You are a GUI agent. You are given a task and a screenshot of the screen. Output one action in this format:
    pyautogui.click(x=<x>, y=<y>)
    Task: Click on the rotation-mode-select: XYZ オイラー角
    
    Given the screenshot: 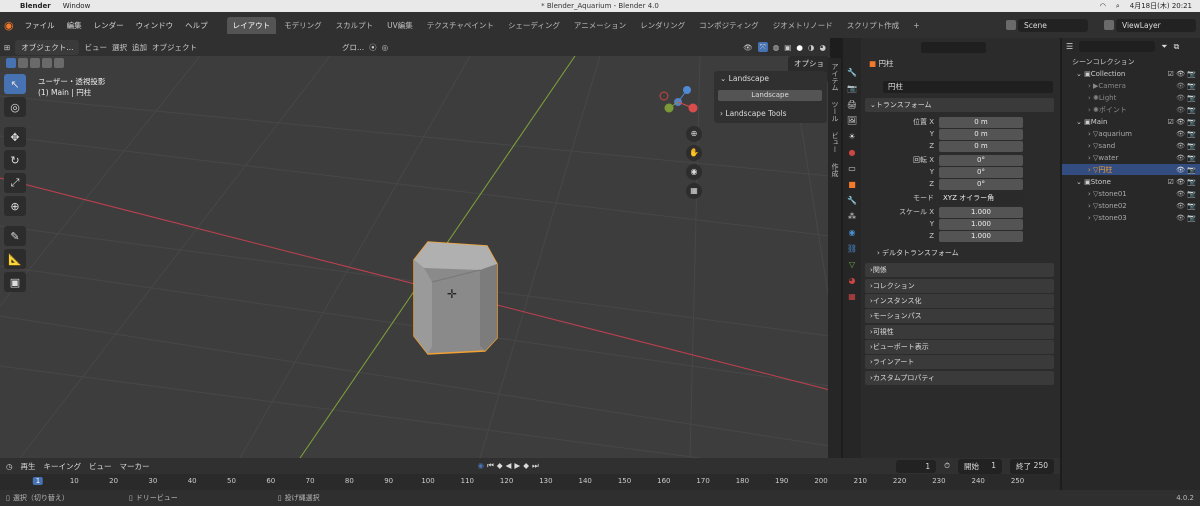 What is the action you would take?
    pyautogui.click(x=981, y=198)
    